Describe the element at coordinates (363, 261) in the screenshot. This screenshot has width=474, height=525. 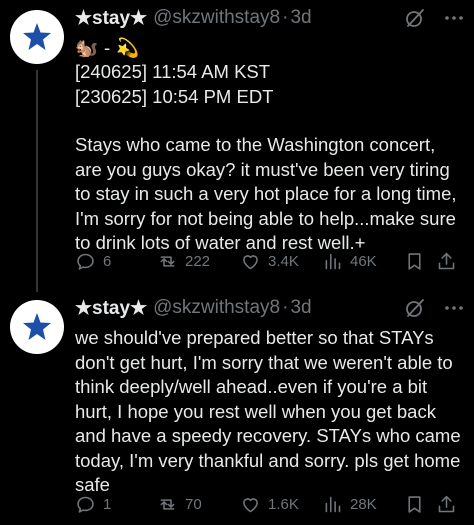
I see `views-count: 46K` at that location.